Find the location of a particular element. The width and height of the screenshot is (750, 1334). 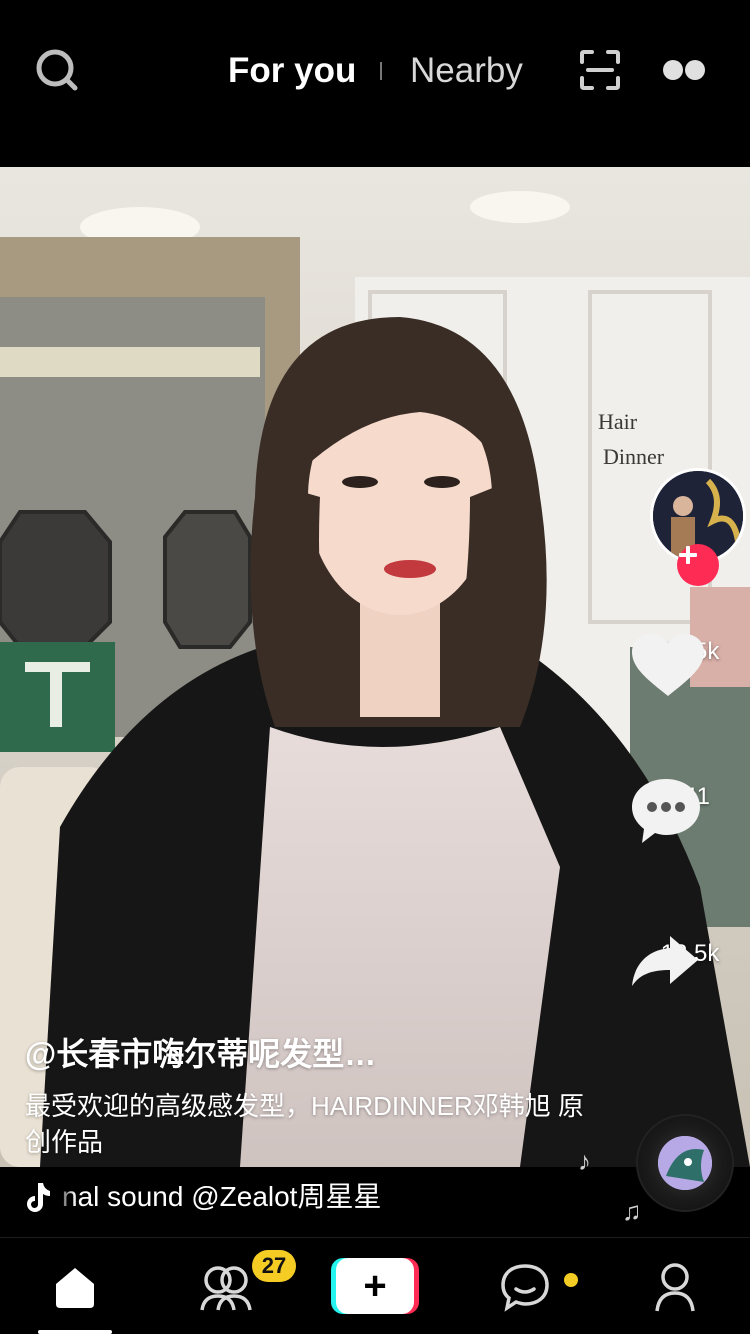

home-icon is located at coordinates (75, 1287).